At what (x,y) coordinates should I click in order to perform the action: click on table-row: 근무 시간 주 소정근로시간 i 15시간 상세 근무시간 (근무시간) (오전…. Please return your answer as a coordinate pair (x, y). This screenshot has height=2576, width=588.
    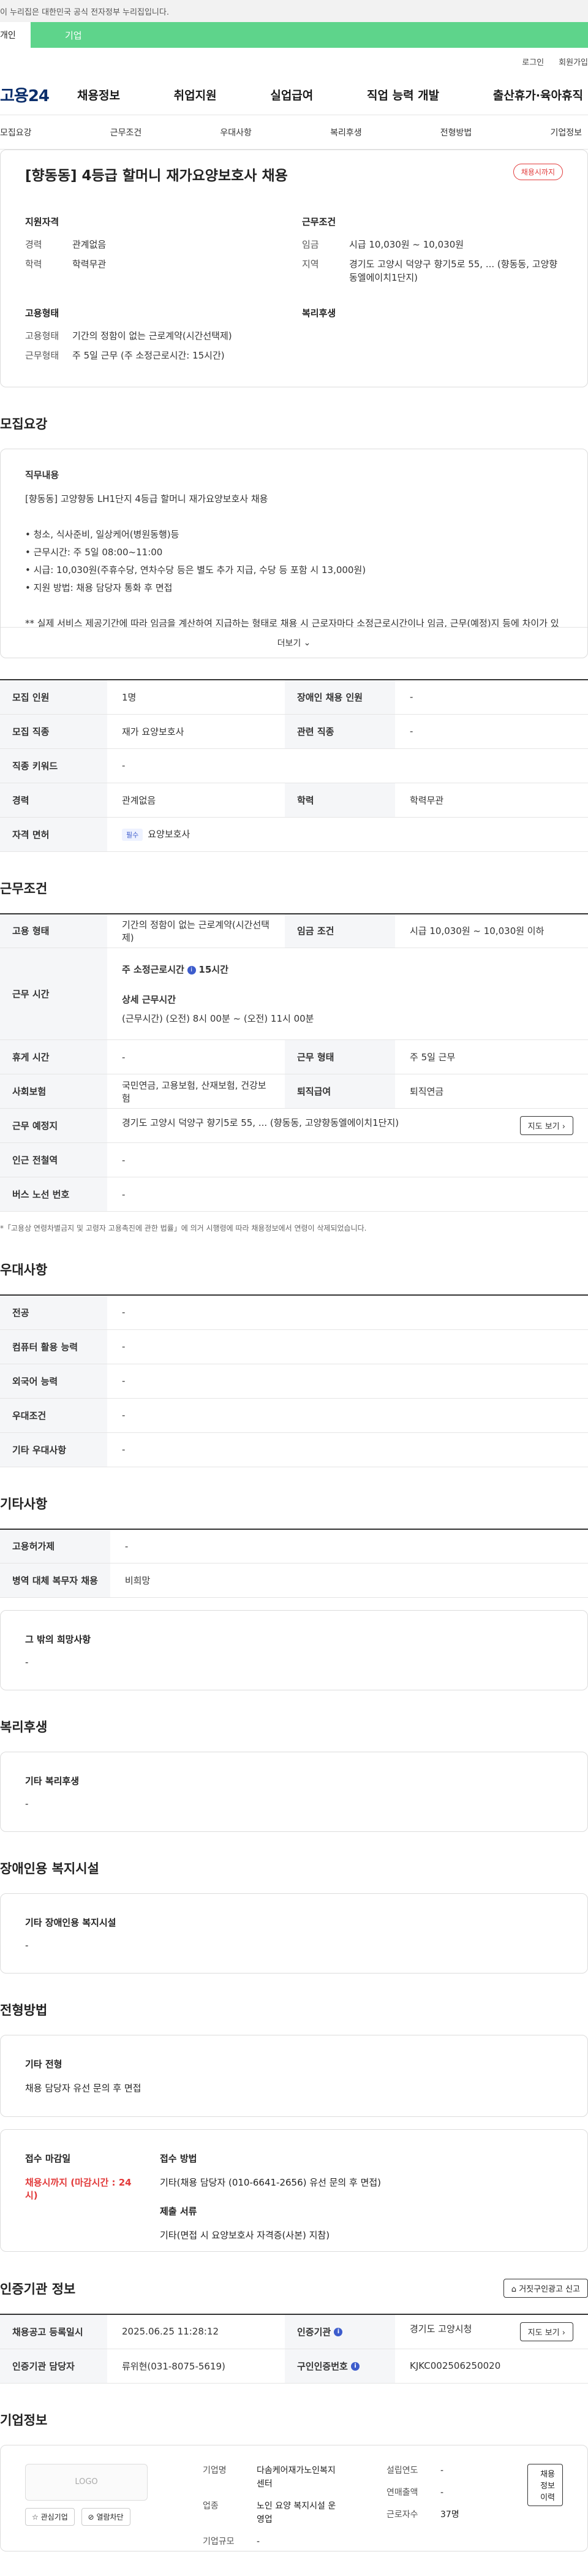
    Looking at the image, I should click on (294, 994).